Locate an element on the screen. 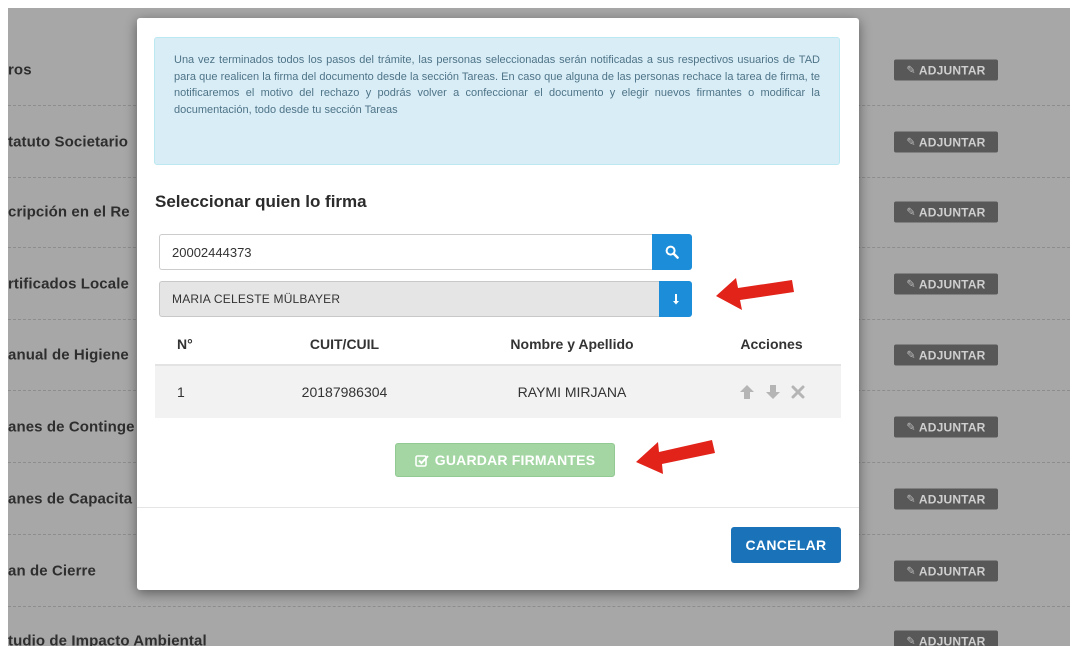 This screenshot has height=646, width=1075. document-label: tatuto Societario is located at coordinates (68, 142).